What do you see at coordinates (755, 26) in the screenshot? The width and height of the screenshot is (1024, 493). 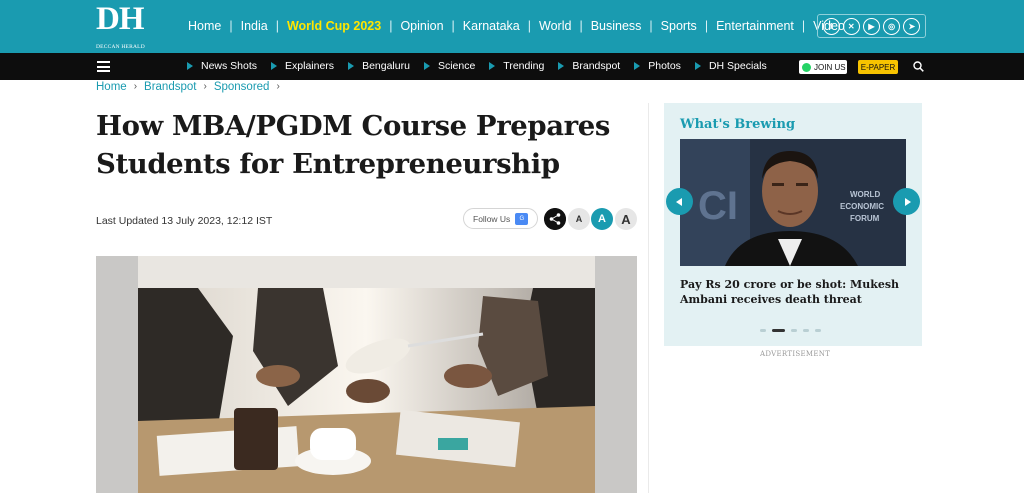 I see `nav-item-entertainment: Entertainment` at bounding box center [755, 26].